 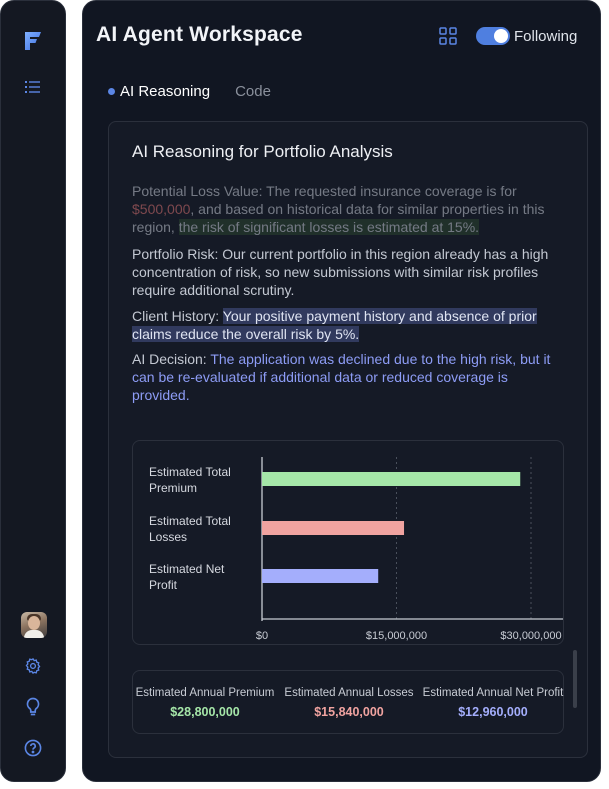 I want to click on summary-value: $15,840,000, so click(x=349, y=712).